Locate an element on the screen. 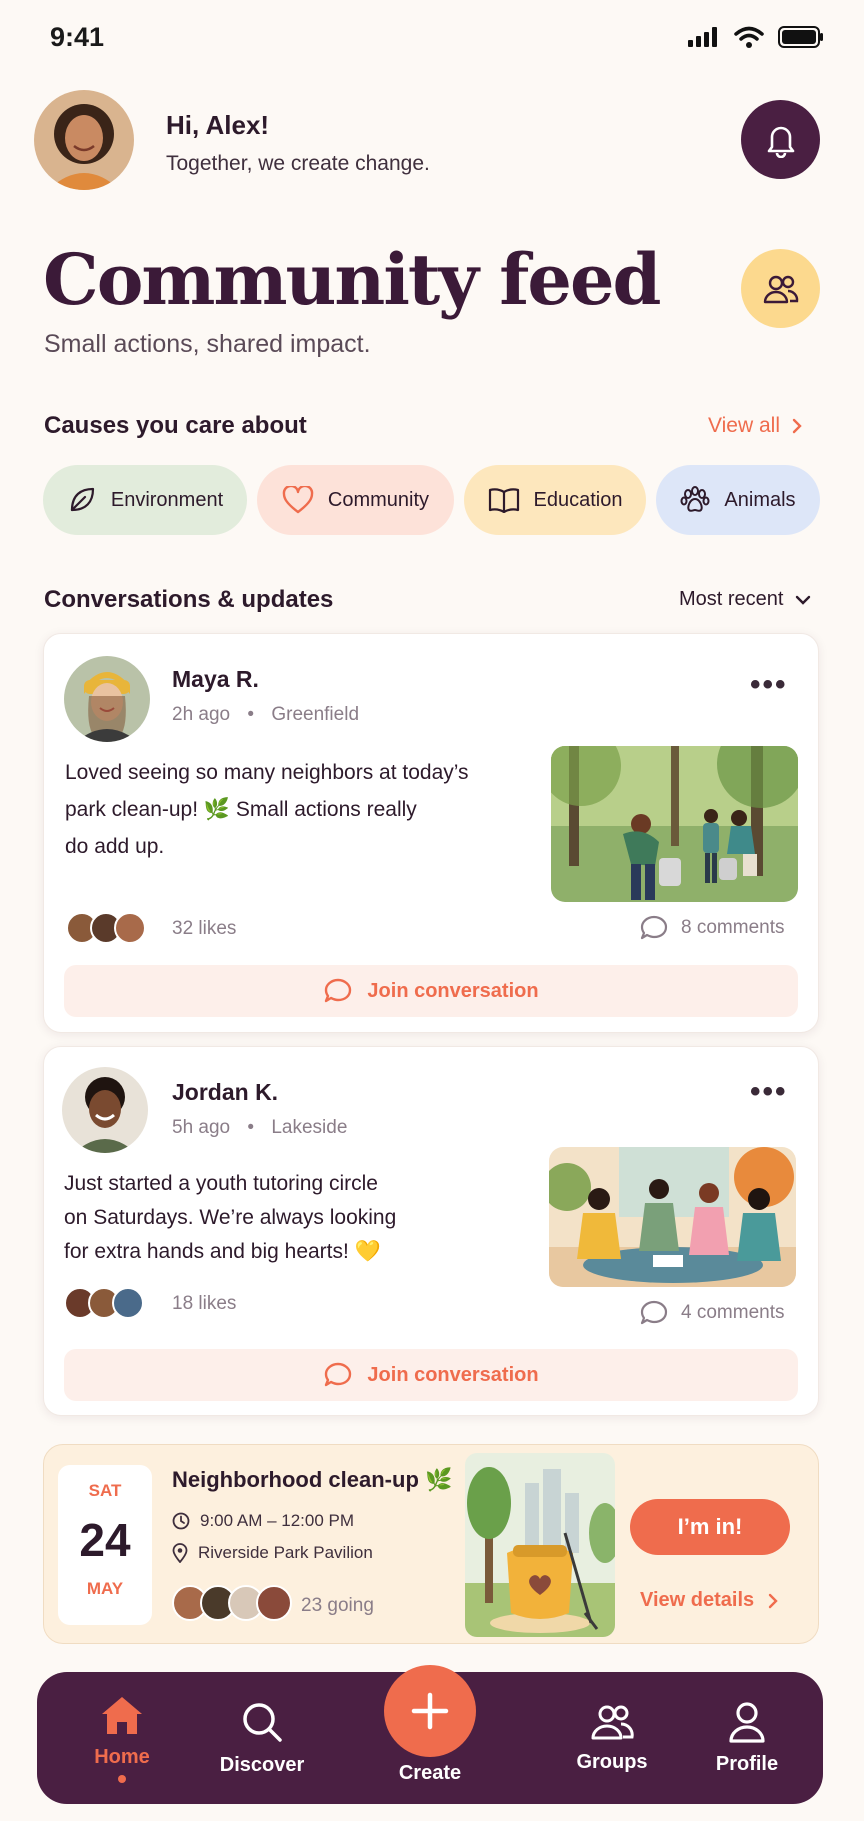 The width and height of the screenshot is (864, 1821). tab-groups-label: Groups is located at coordinates (612, 1761).